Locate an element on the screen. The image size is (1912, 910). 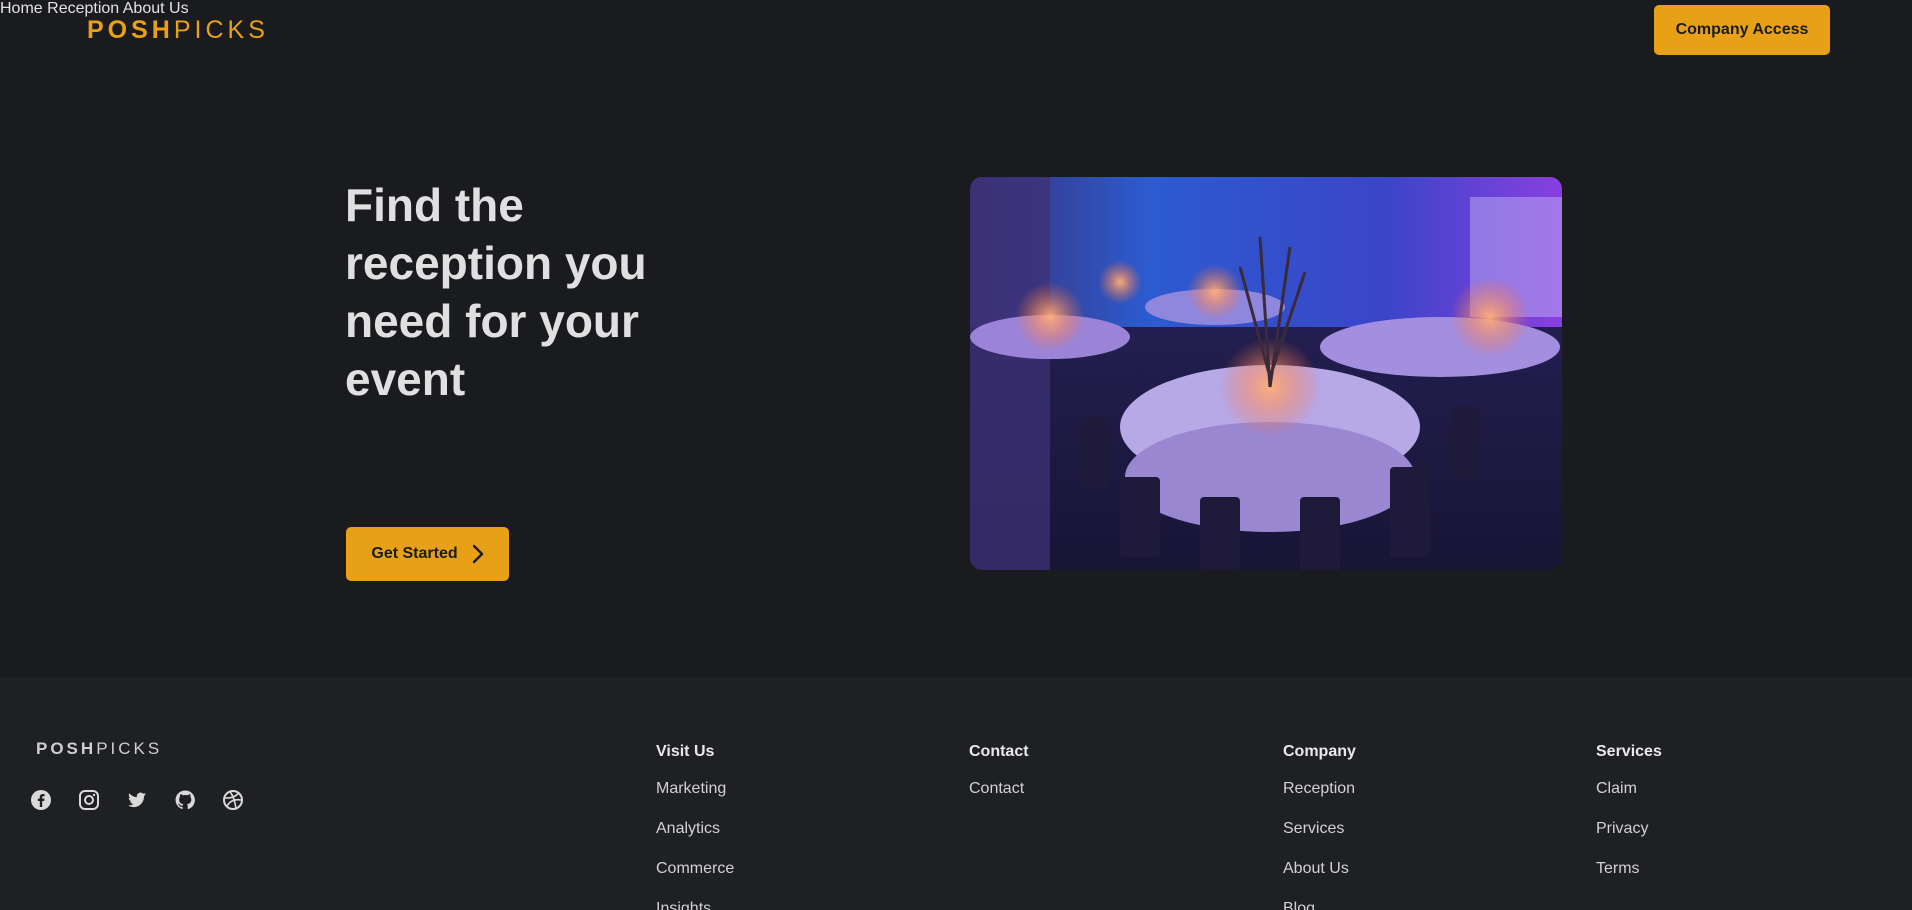
footer-link-reception: Reception is located at coordinates (1319, 800).